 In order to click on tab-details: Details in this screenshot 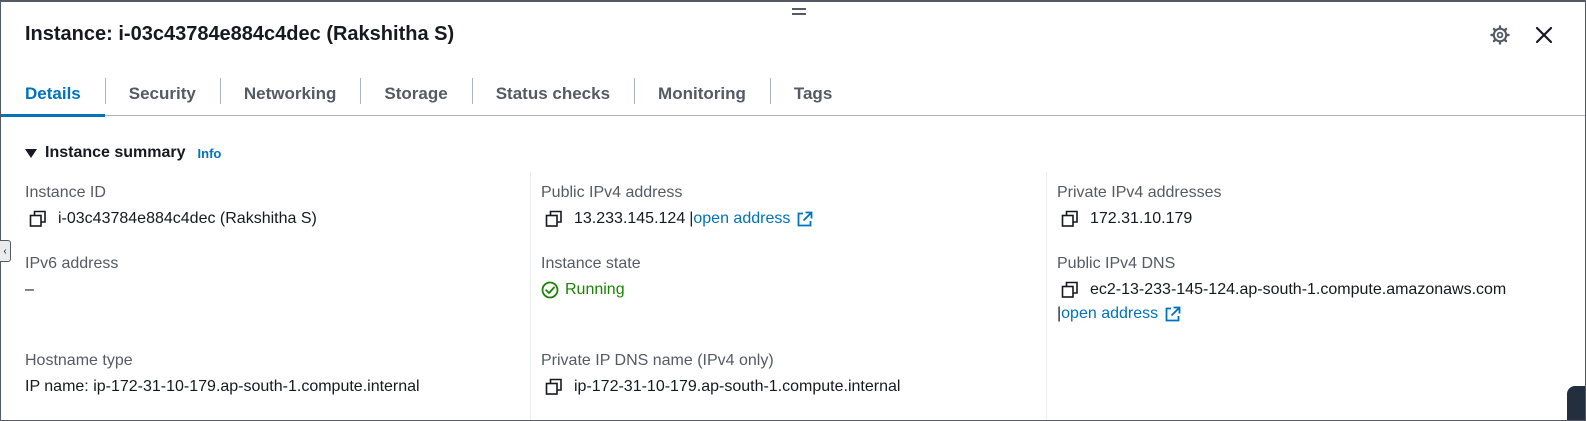, I will do `click(53, 94)`.